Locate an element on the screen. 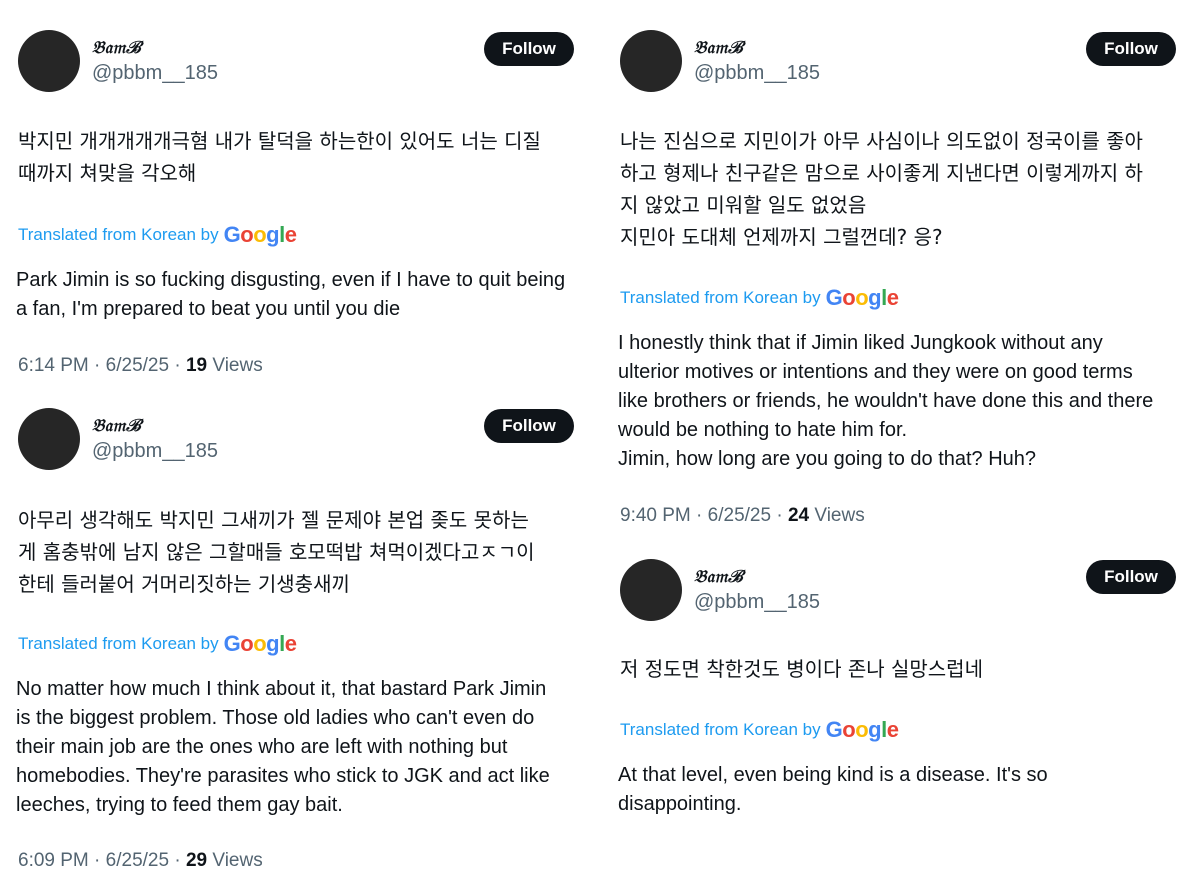 This screenshot has height=890, width=1200. views-count: 19 is located at coordinates (196, 365).